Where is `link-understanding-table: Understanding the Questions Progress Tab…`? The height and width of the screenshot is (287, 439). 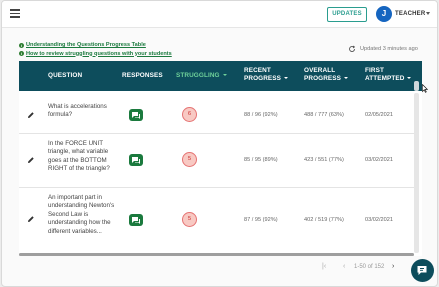 link-understanding-table: Understanding the Questions Progress Tab… is located at coordinates (86, 45).